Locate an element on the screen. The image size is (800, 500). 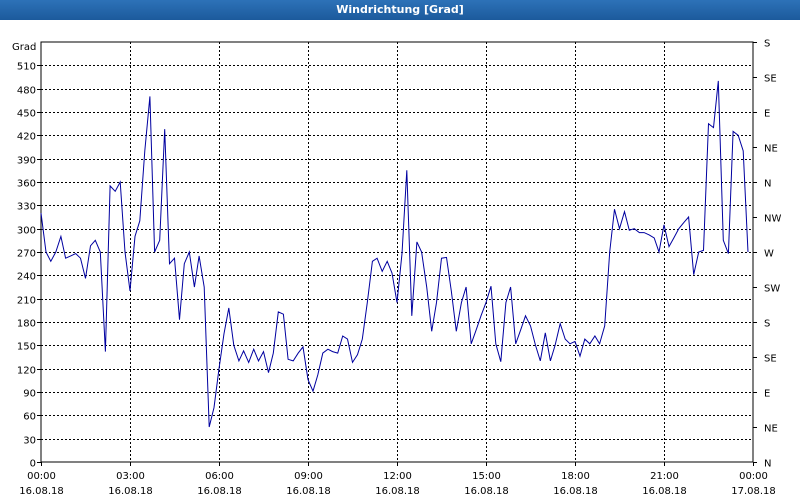
compass-tick-label: W is located at coordinates (769, 254).